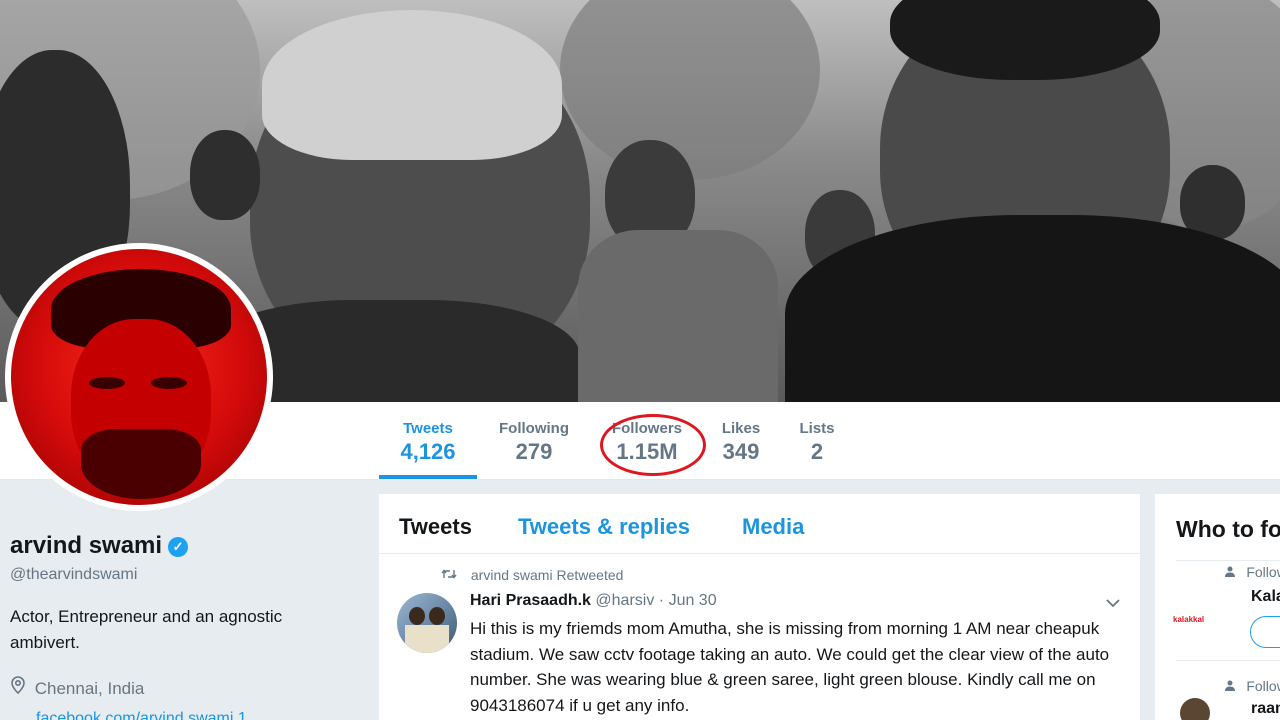  What do you see at coordinates (1265, 597) in the screenshot?
I see `suggested-account-name: Kalakkal Cinema` at bounding box center [1265, 597].